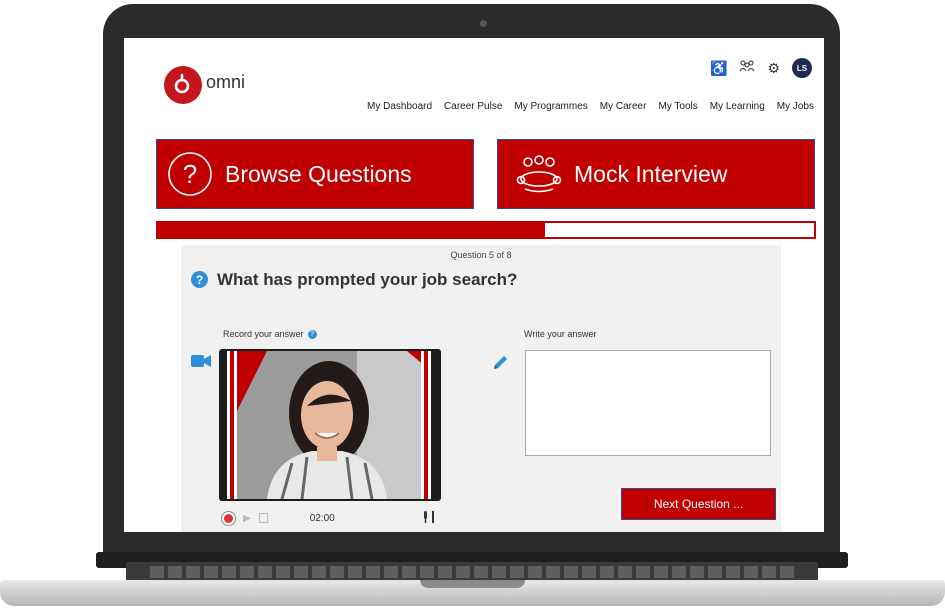  Describe the element at coordinates (500, 365) in the screenshot. I see `pencil-icon` at that location.